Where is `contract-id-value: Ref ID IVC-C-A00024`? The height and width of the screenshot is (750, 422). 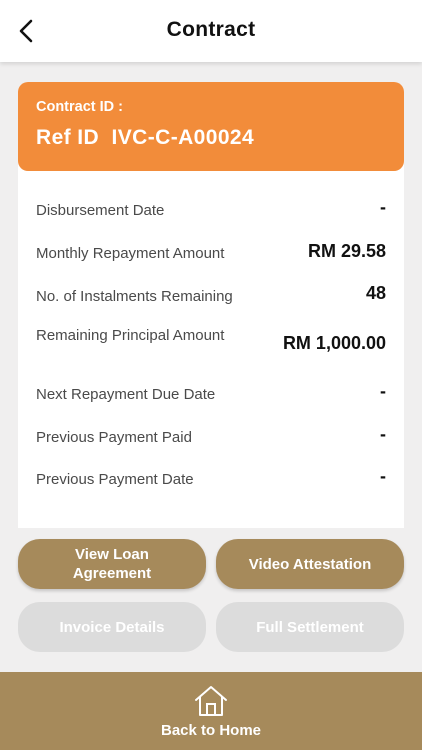
contract-id-value: Ref ID IVC-C-A00024 is located at coordinates (145, 137).